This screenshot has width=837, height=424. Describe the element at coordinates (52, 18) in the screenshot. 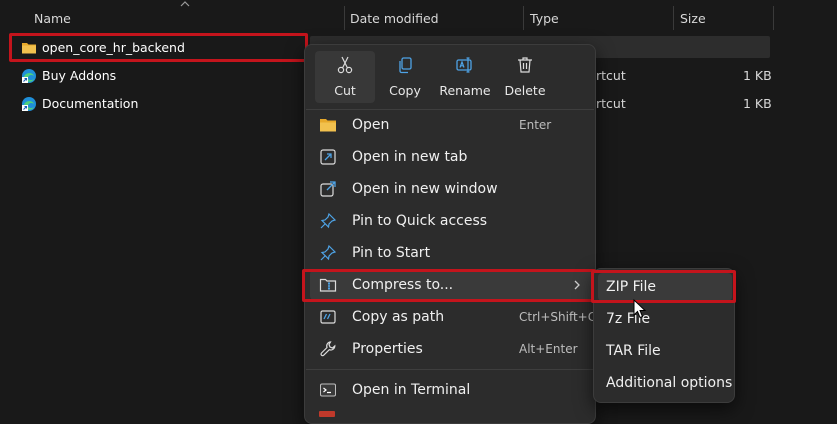

I see `column-header-name: Name` at that location.